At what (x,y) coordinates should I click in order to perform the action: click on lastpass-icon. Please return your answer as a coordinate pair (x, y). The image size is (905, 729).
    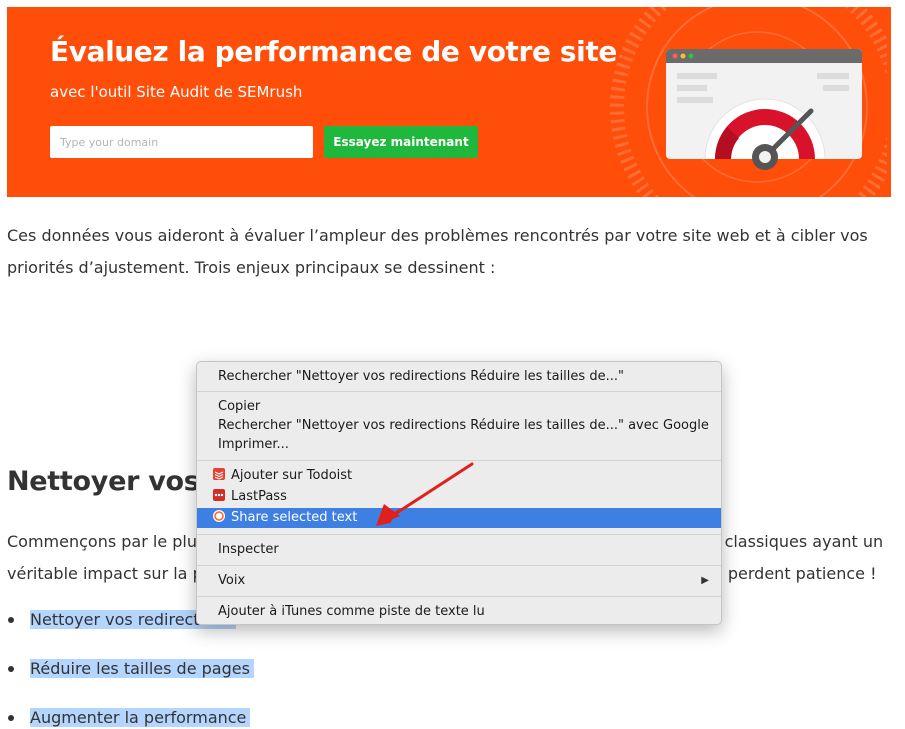
    Looking at the image, I should click on (219, 495).